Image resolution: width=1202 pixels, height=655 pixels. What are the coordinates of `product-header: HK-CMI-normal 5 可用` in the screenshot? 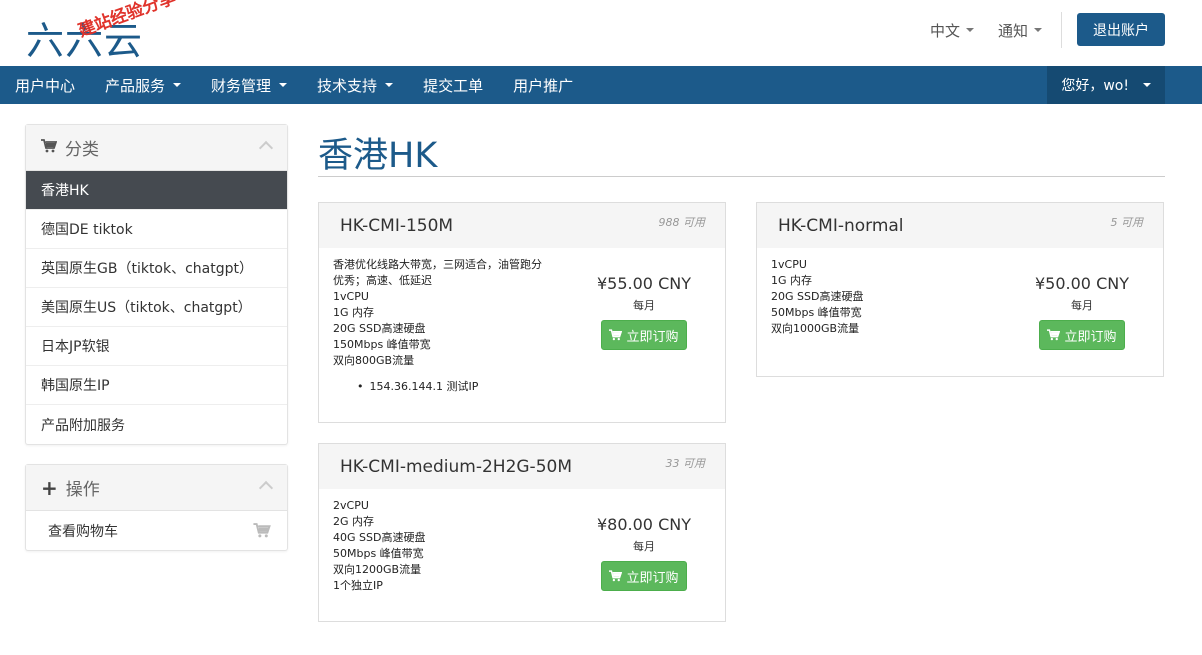 It's located at (960, 225).